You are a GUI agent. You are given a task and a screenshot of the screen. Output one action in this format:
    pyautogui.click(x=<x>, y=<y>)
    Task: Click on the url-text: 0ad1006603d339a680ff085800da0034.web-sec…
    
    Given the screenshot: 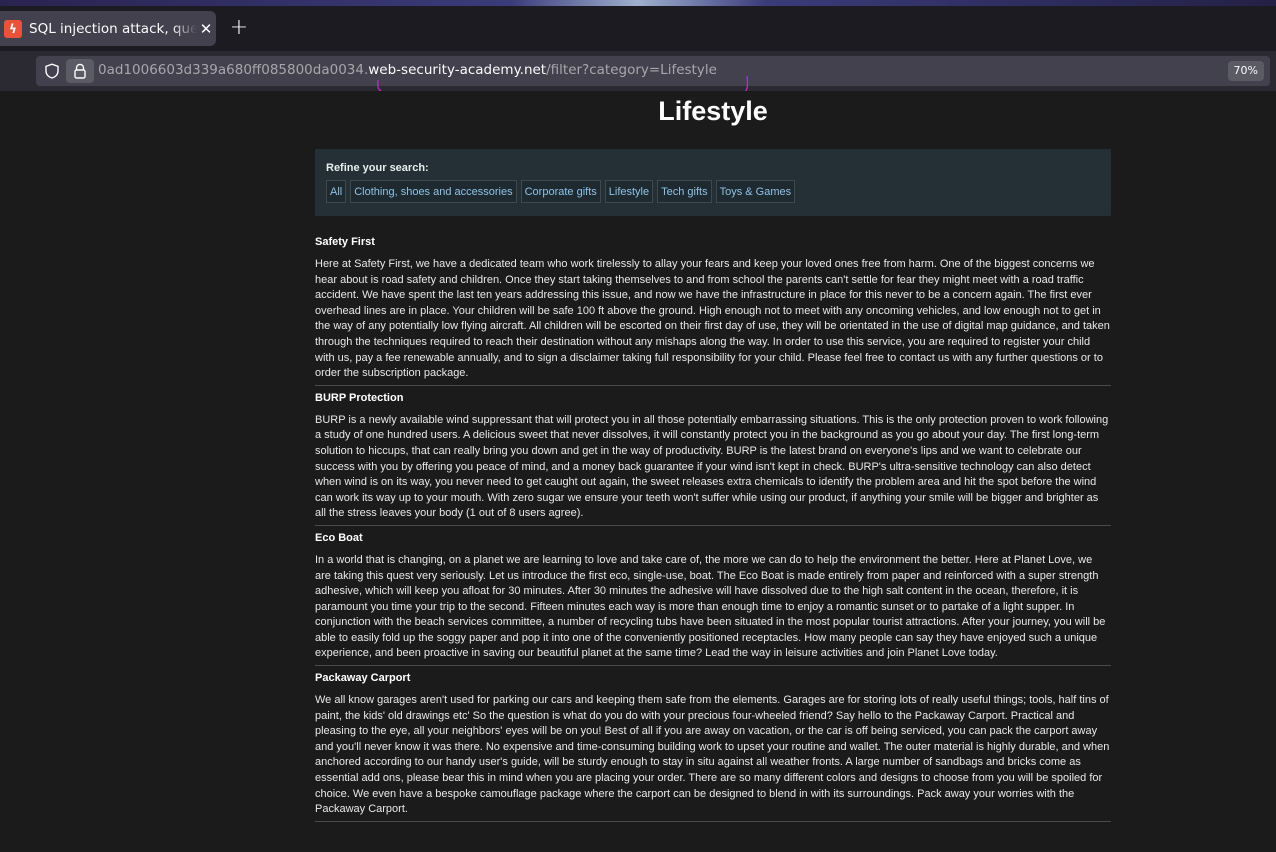 What is the action you would take?
    pyautogui.click(x=407, y=70)
    